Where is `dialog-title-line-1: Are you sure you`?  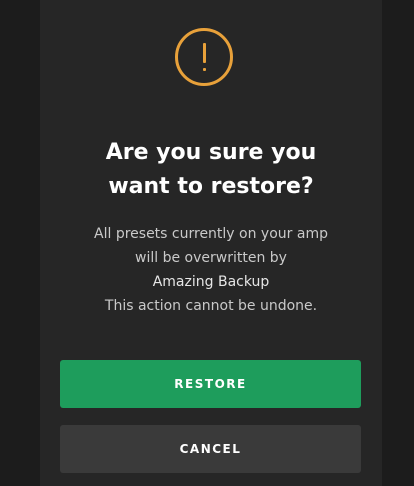
dialog-title-line-1: Are you sure you is located at coordinates (211, 152).